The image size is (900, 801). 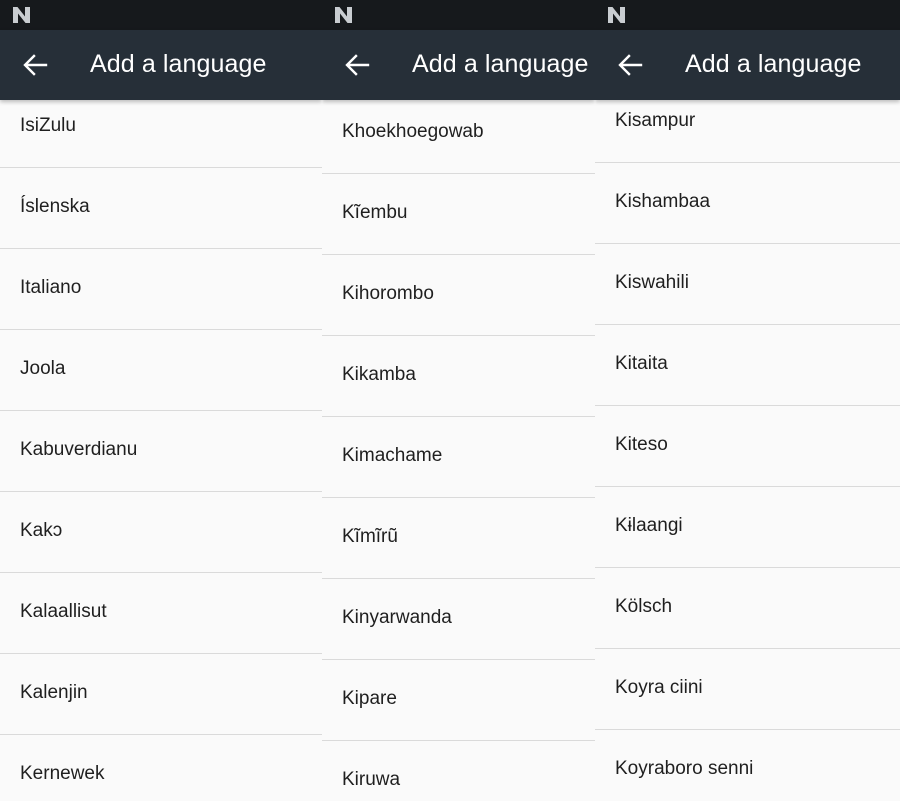 What do you see at coordinates (161, 208) in the screenshot?
I see `list-item-language: Íslenska` at bounding box center [161, 208].